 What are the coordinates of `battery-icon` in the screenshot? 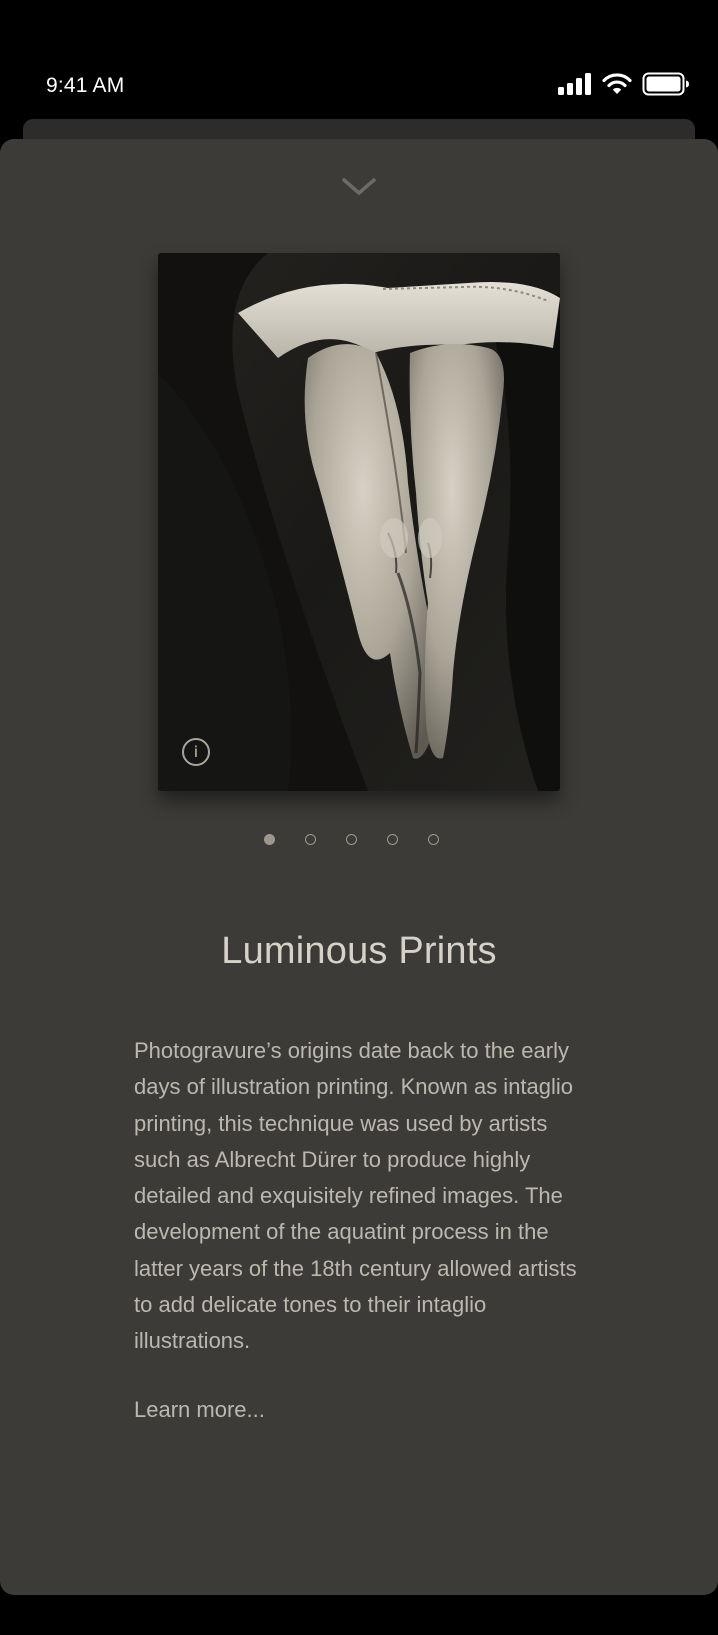 It's located at (665, 84).